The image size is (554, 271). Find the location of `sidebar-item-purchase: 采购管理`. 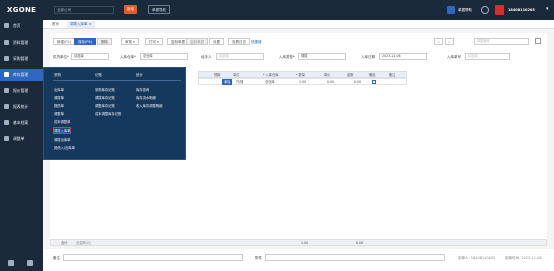

sidebar-item-purchase: 采购管理 is located at coordinates (21, 59).